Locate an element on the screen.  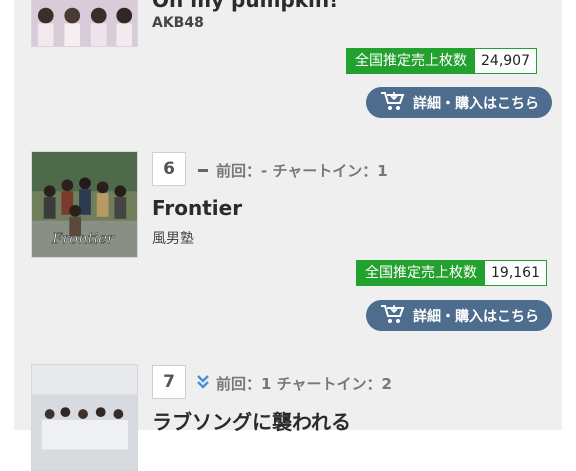
sales-box-1: 全国推定売上枚数 24,907 is located at coordinates (441, 61).